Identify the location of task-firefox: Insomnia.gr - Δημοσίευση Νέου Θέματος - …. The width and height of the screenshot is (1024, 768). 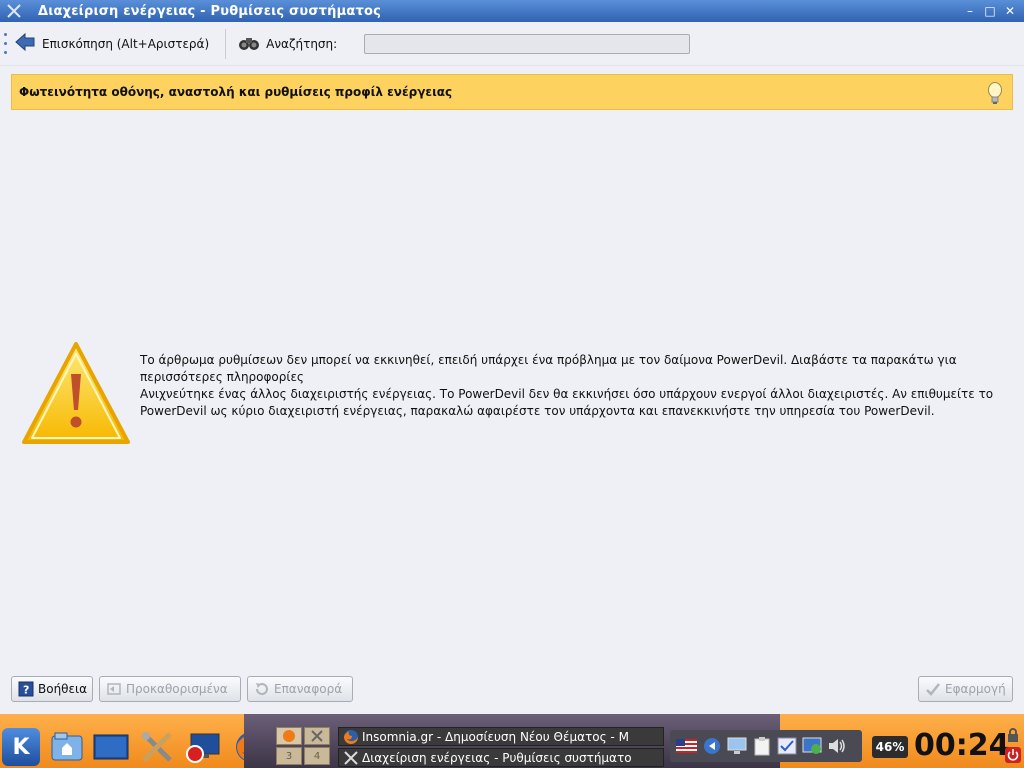
(501, 736).